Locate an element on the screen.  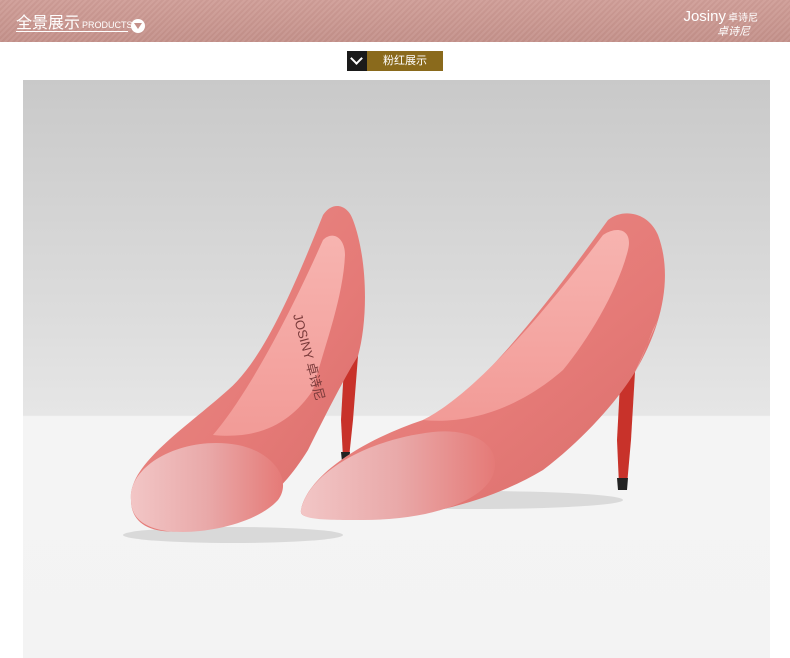
section-title: 全景展示 PRODUCTS is located at coordinates (74, 21).